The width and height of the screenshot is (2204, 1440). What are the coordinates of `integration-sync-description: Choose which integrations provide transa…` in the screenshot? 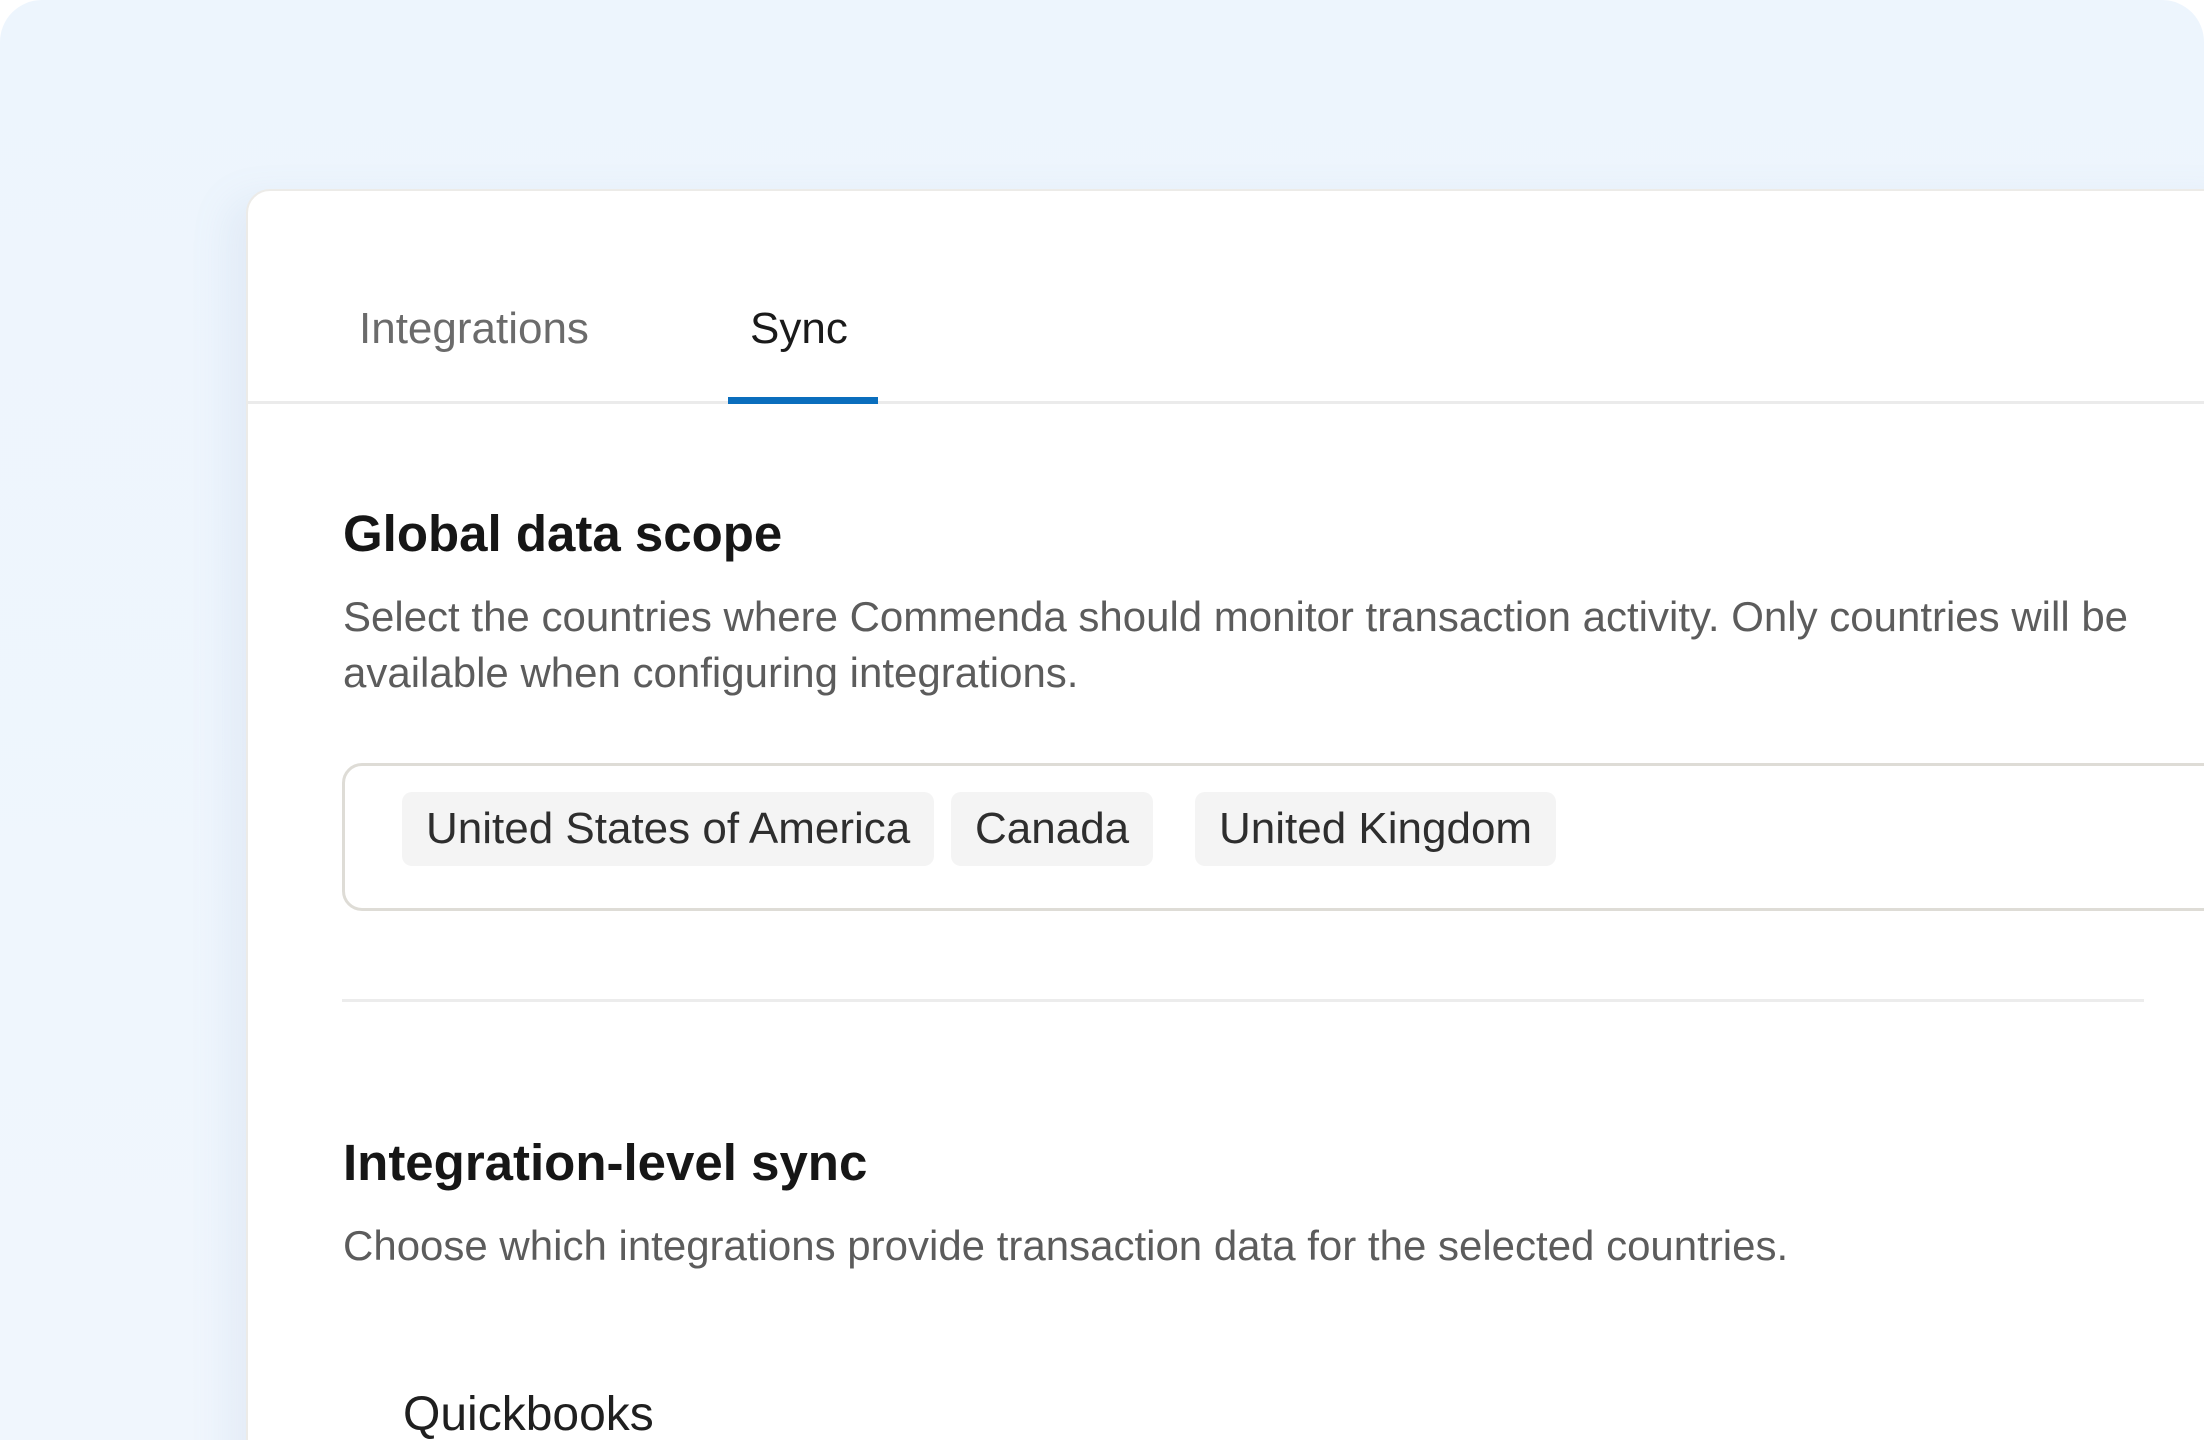 It's located at (1066, 1245).